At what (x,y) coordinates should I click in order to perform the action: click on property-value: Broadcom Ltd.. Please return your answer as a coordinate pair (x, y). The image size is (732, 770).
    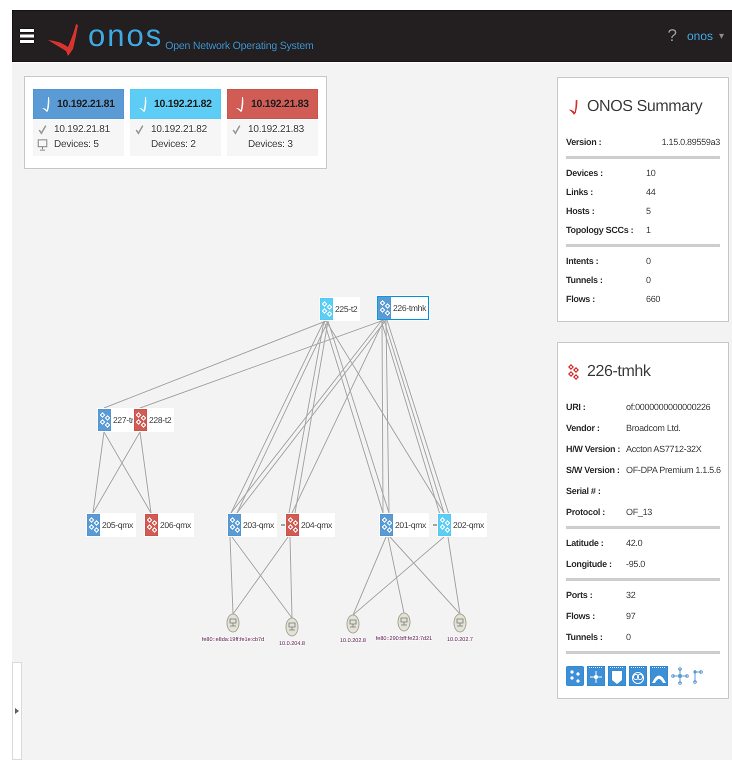
    Looking at the image, I should click on (654, 428).